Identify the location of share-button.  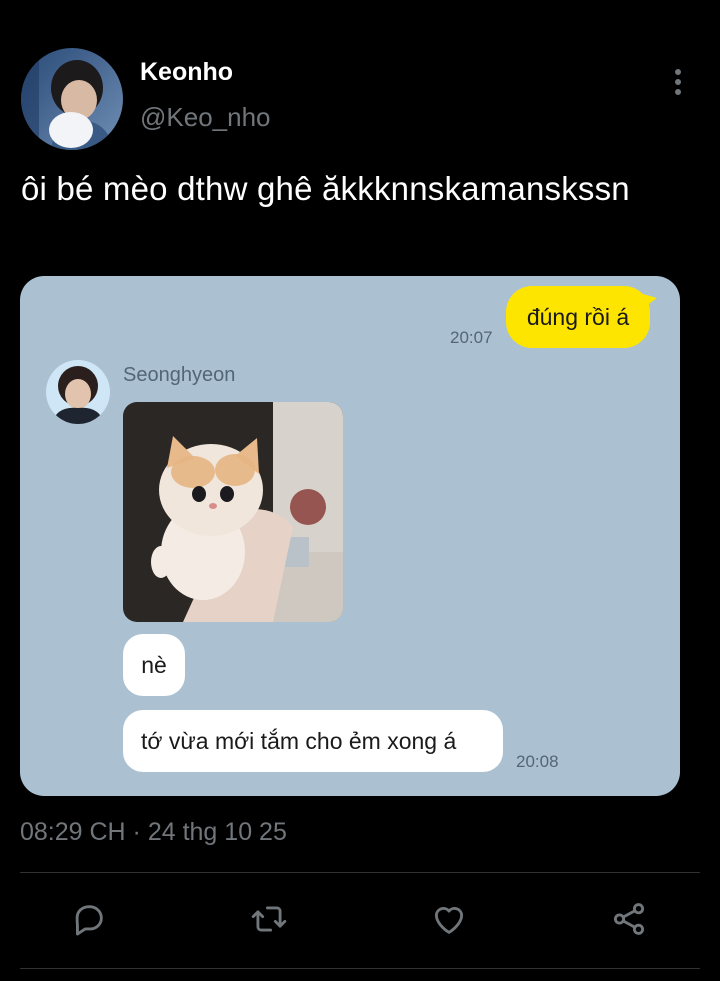
(629, 919).